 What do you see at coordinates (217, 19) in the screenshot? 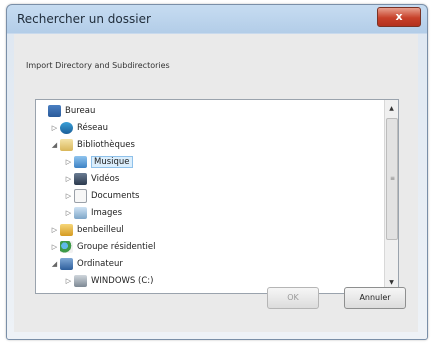
I see `title-bar: Rechercher un dossier x` at bounding box center [217, 19].